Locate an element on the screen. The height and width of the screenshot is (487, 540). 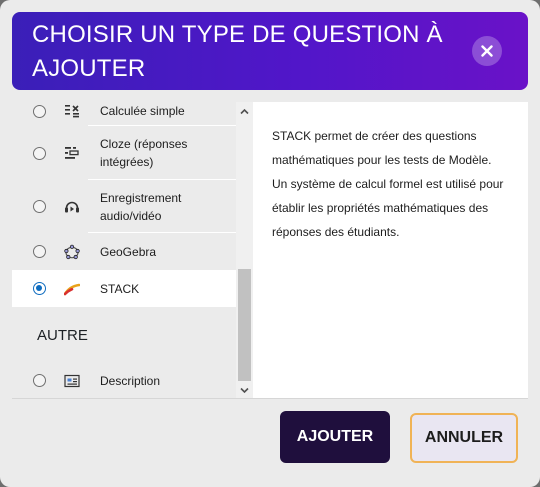
section-heading-autre: AUTRE is located at coordinates (62, 335).